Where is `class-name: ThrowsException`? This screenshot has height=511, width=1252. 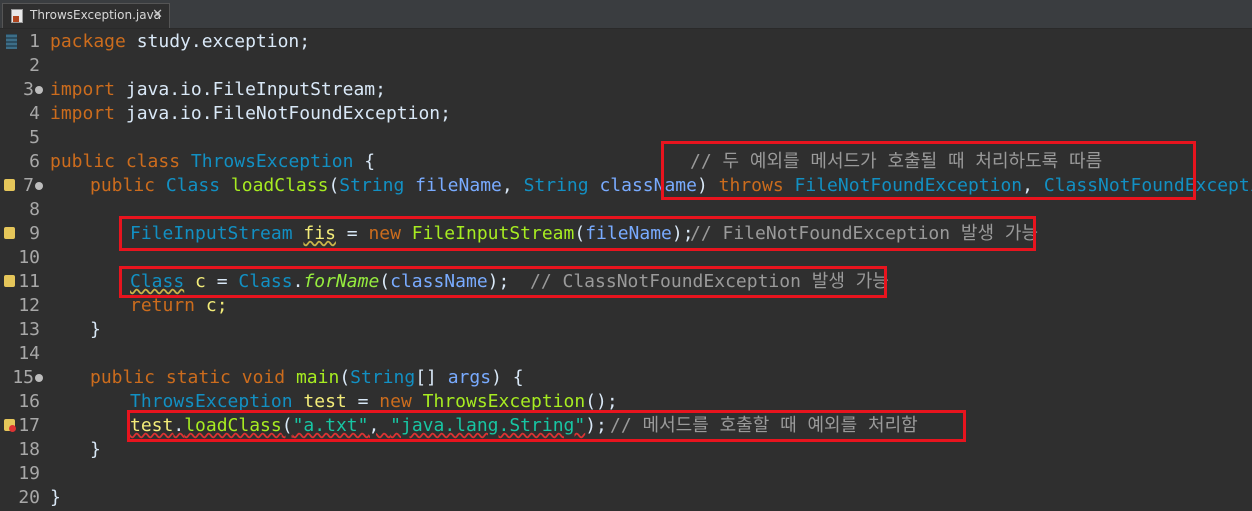 class-name: ThrowsException is located at coordinates (272, 161).